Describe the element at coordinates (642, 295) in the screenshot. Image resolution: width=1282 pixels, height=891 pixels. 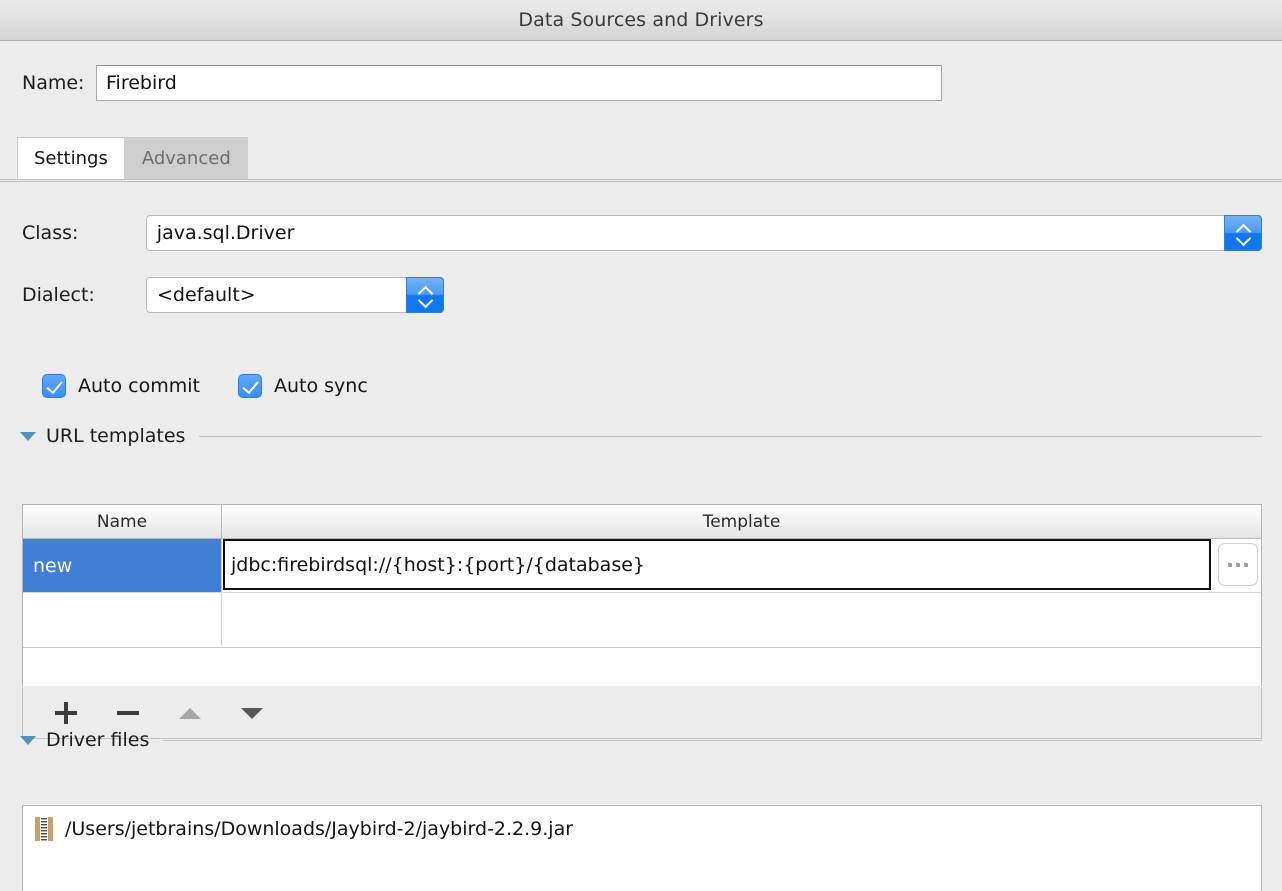
I see `dialect-row: Dialect: <default>` at that location.